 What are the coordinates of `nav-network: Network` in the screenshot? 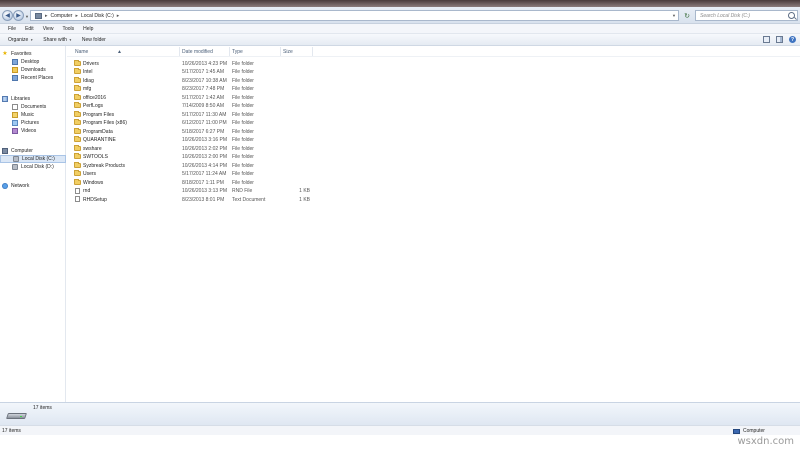 It's located at (33, 186).